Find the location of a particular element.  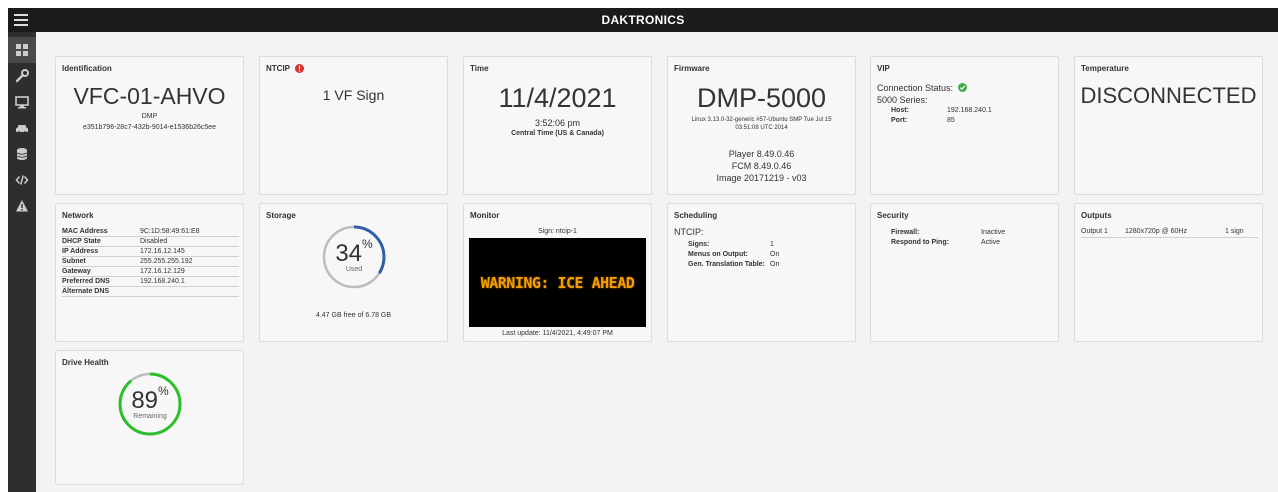

monitor-icon is located at coordinates (22, 102).